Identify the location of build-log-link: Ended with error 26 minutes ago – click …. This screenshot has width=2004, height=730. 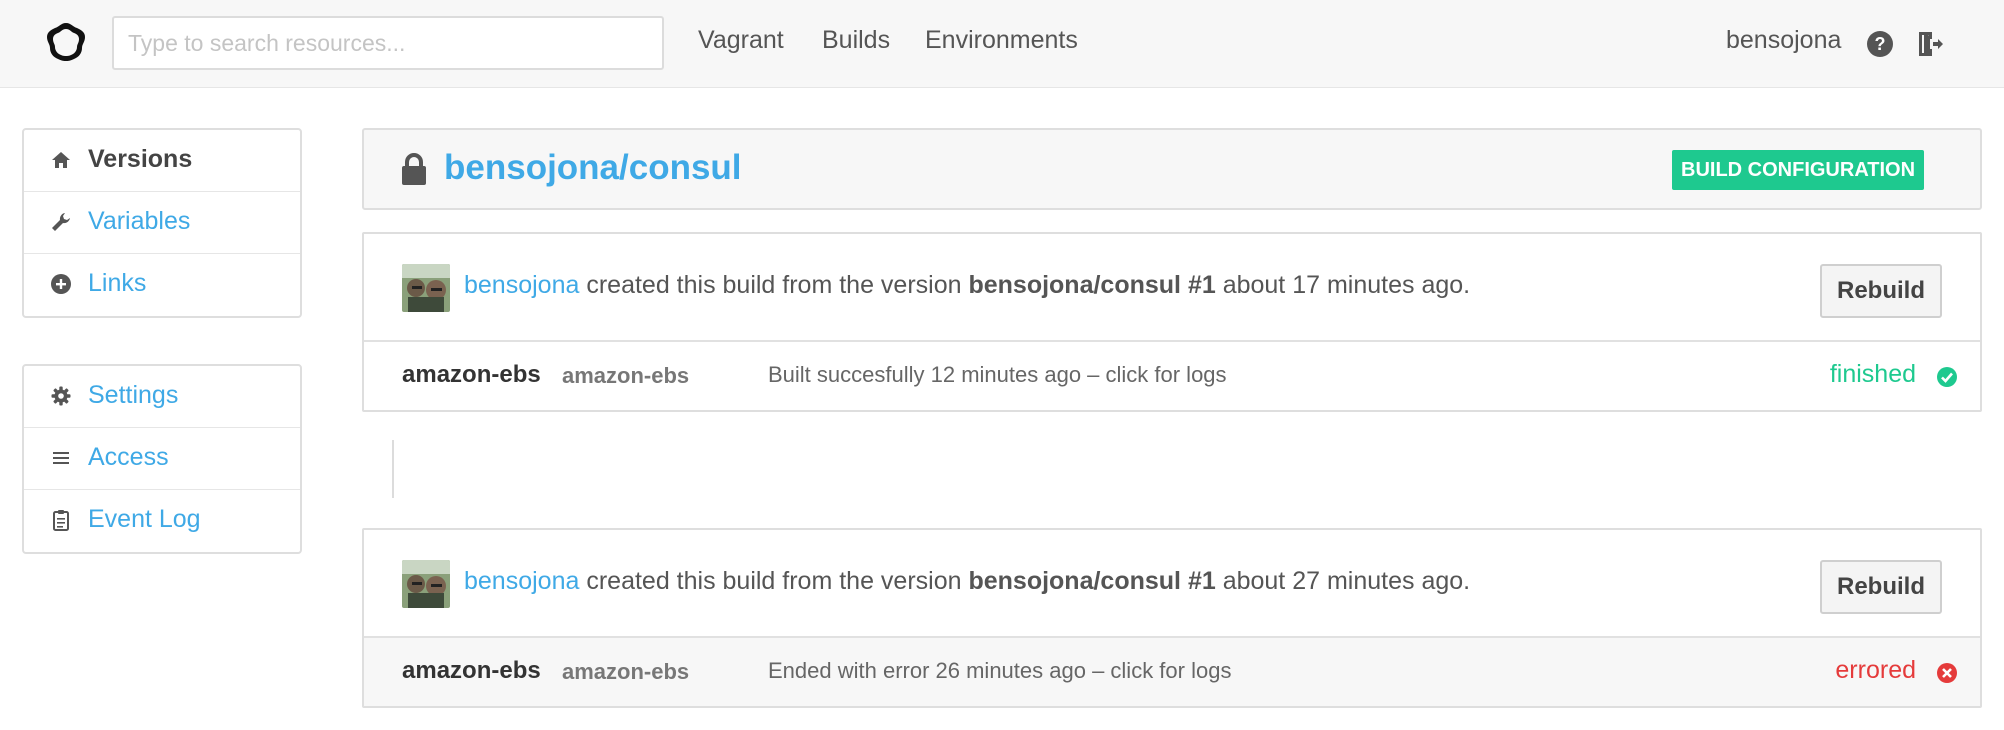
(999, 671).